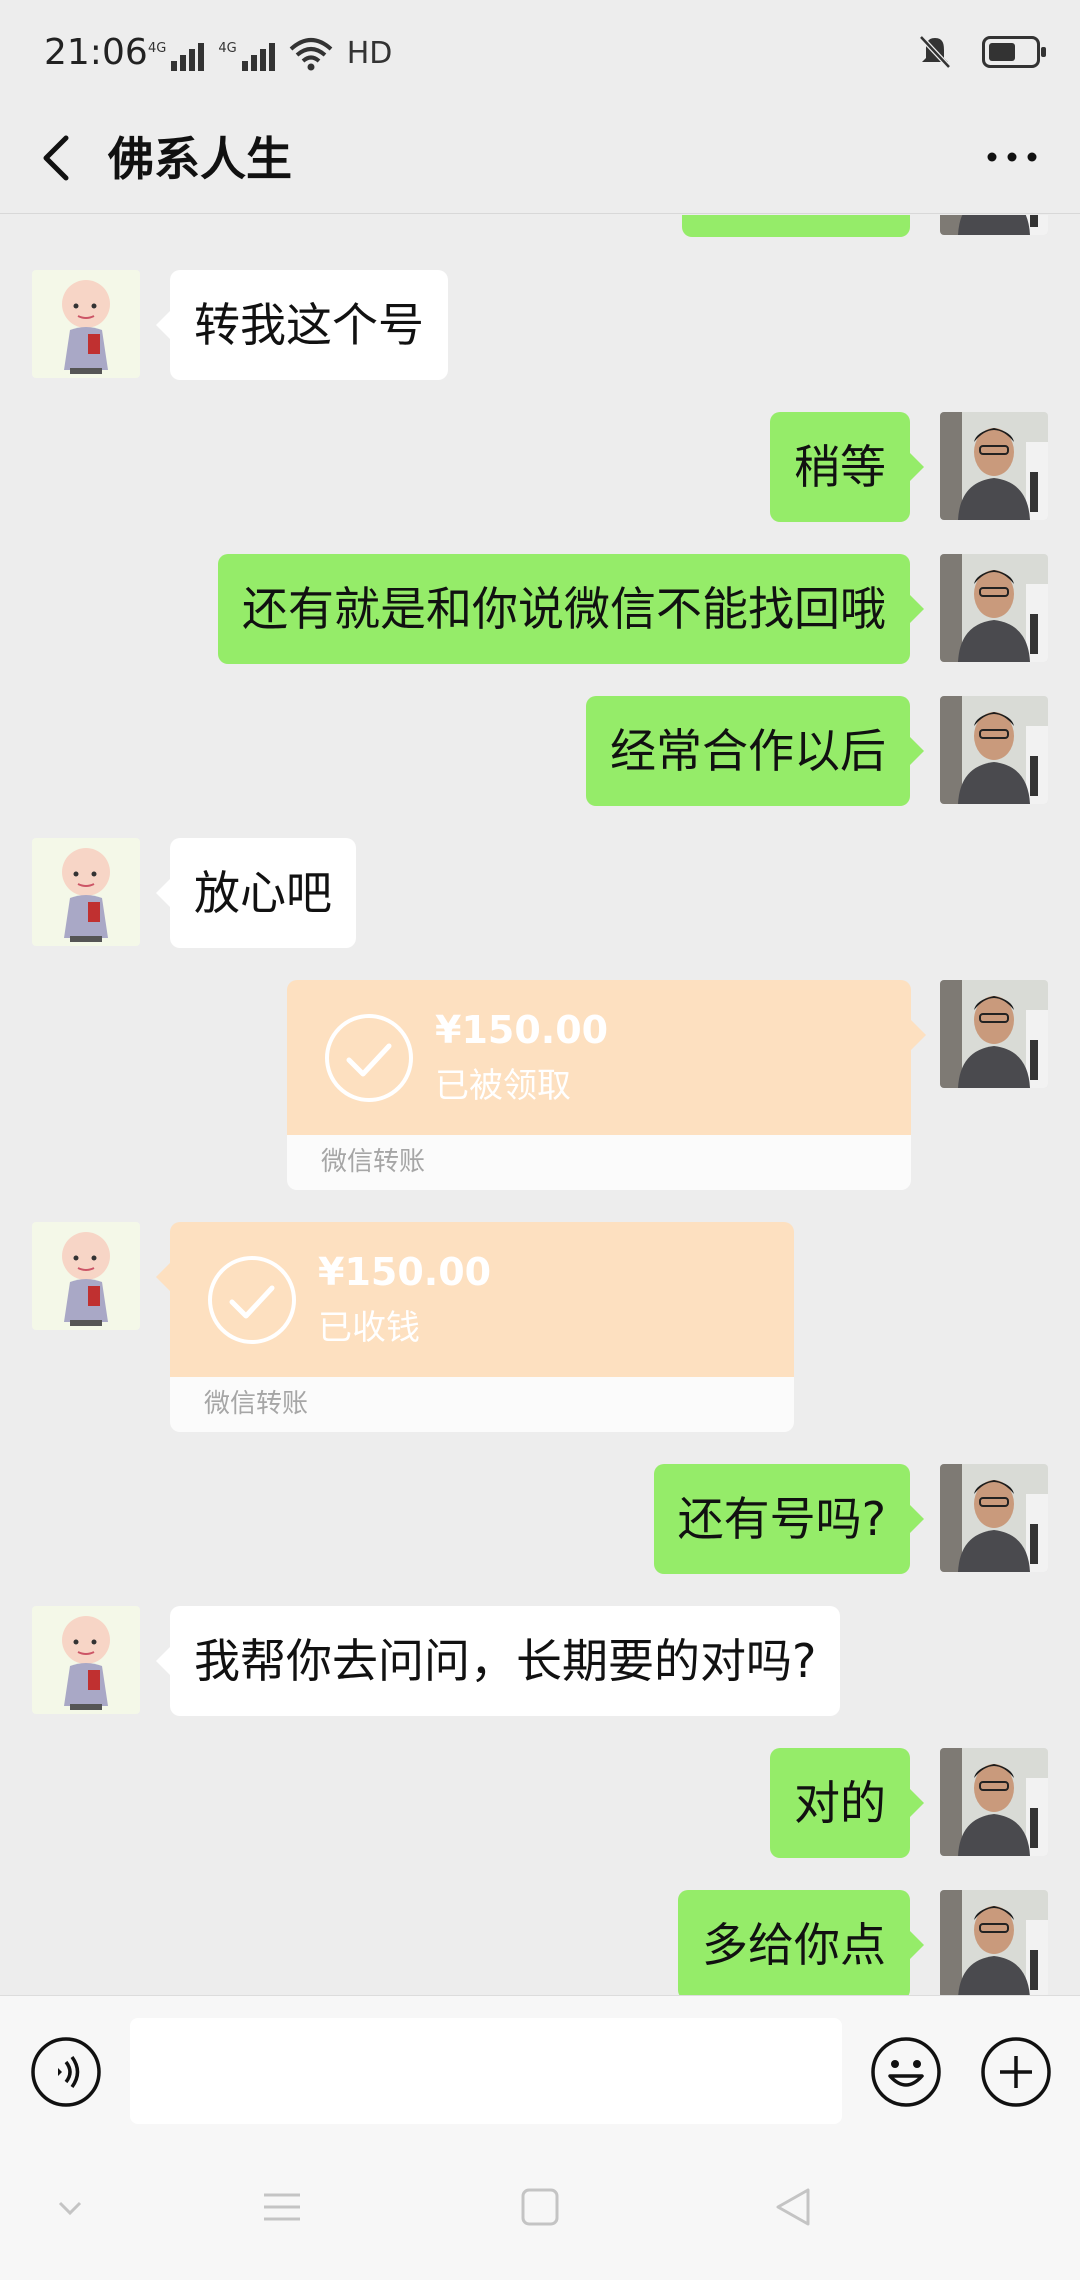 The image size is (1080, 2280). What do you see at coordinates (796, 226) in the screenshot?
I see `message-bubble-partial` at bounding box center [796, 226].